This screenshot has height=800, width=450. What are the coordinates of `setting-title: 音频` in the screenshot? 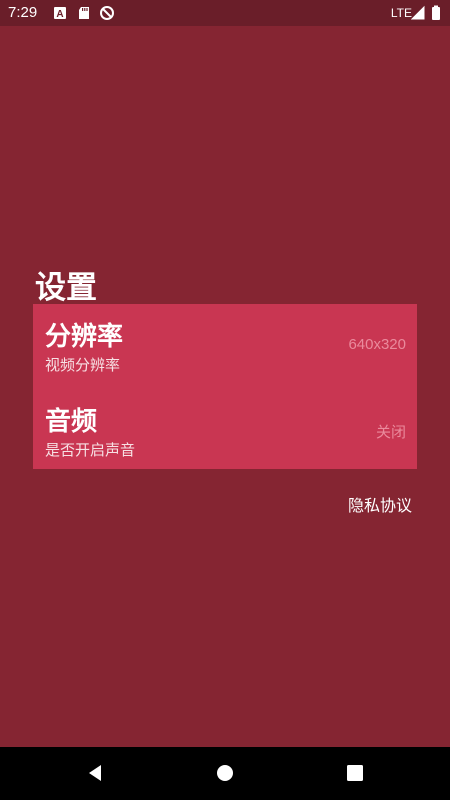 It's located at (71, 422).